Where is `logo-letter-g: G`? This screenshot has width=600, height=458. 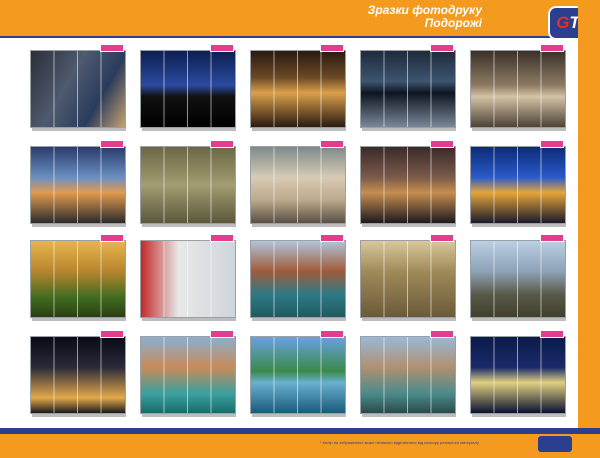 logo-letter-g: G is located at coordinates (563, 22).